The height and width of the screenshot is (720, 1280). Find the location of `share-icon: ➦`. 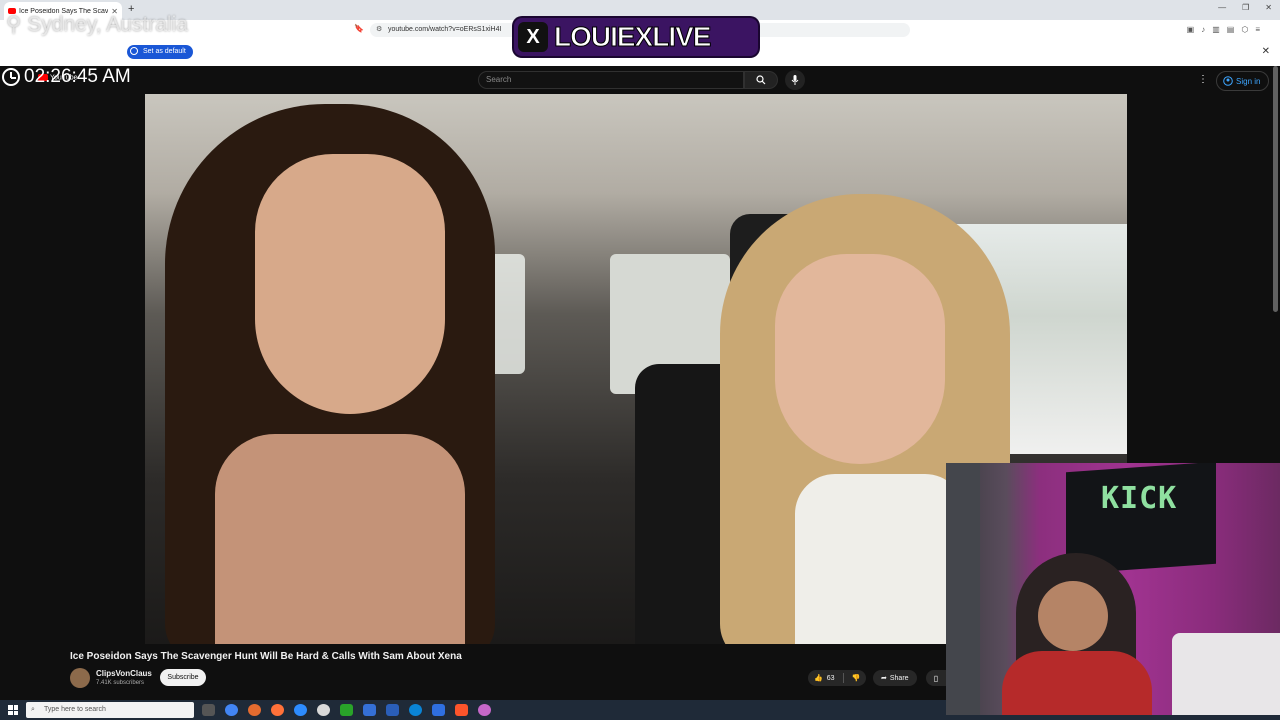

share-icon: ➦ is located at coordinates (884, 678).